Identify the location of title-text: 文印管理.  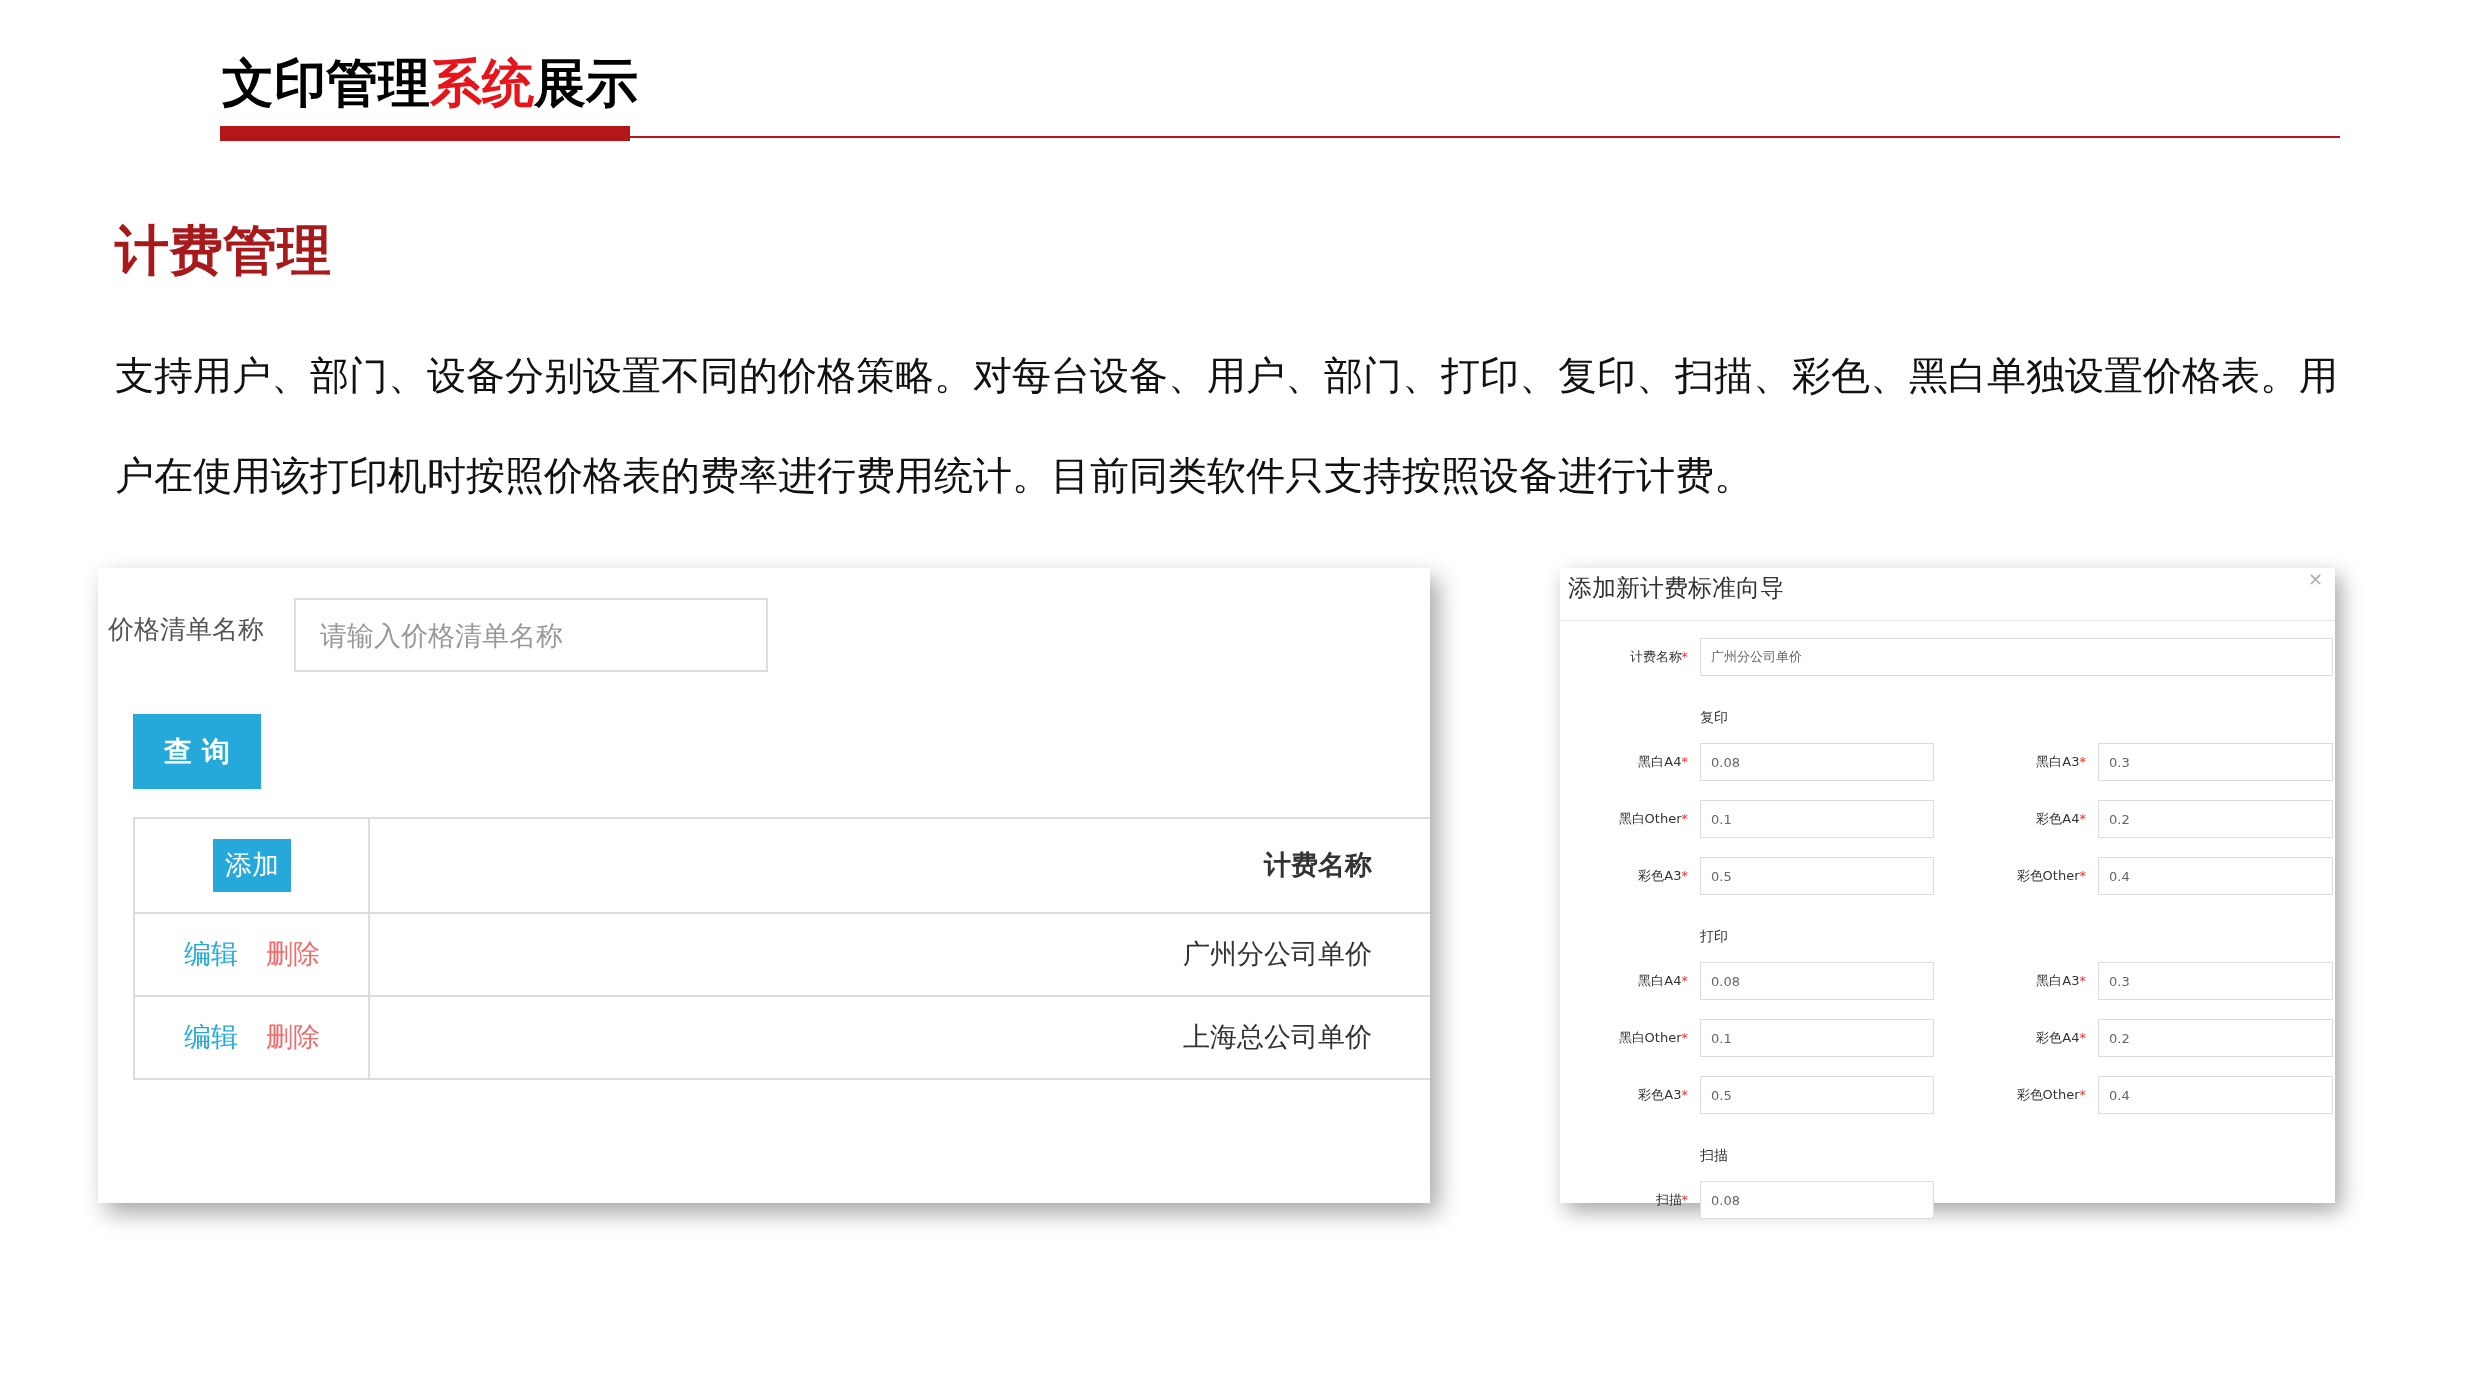
(326, 83).